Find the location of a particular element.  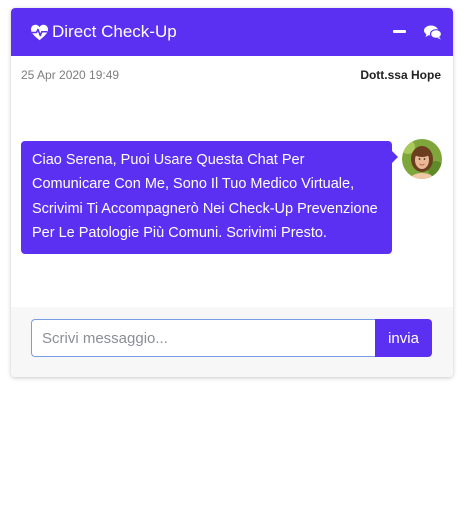

header-title-group: Direct Check-Up is located at coordinates (209, 32).